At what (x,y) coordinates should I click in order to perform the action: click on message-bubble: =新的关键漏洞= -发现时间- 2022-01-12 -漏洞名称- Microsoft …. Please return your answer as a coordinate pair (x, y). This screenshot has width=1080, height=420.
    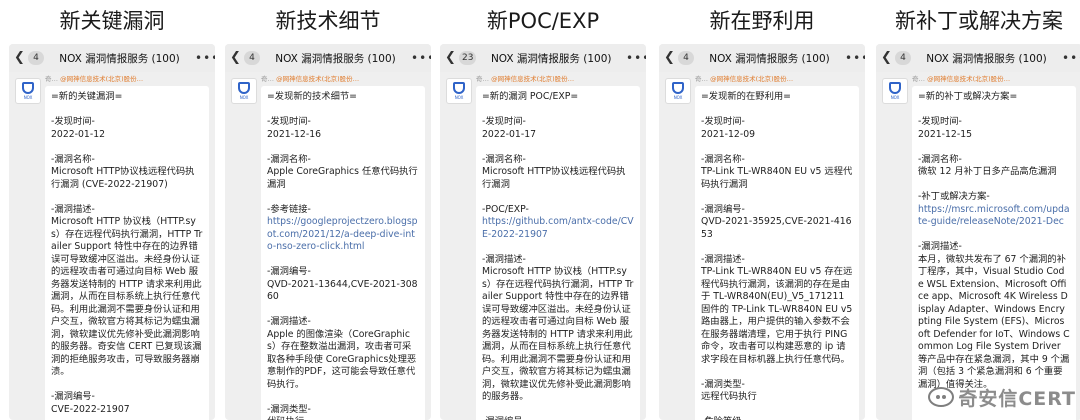
    Looking at the image, I should click on (127, 253).